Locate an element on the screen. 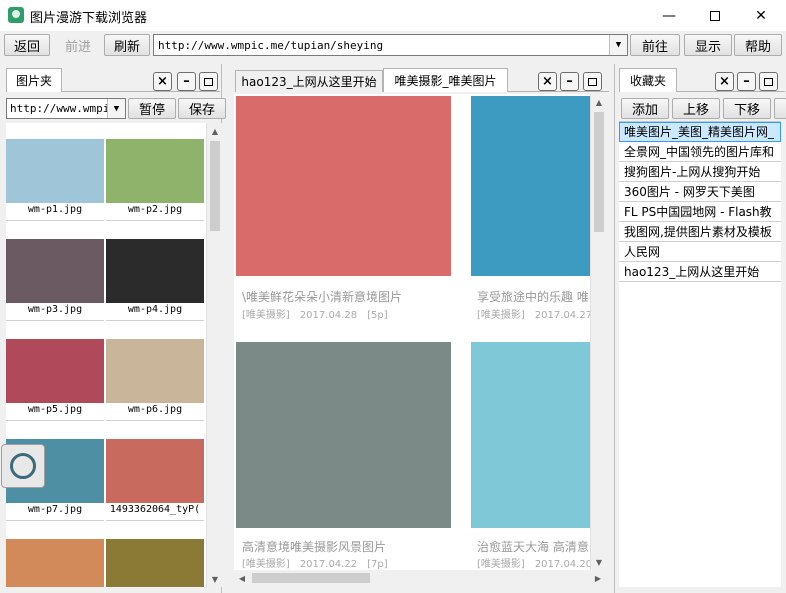 The height and width of the screenshot is (593, 786). thumbnail-item: wm-p2.jpg is located at coordinates (155, 172).